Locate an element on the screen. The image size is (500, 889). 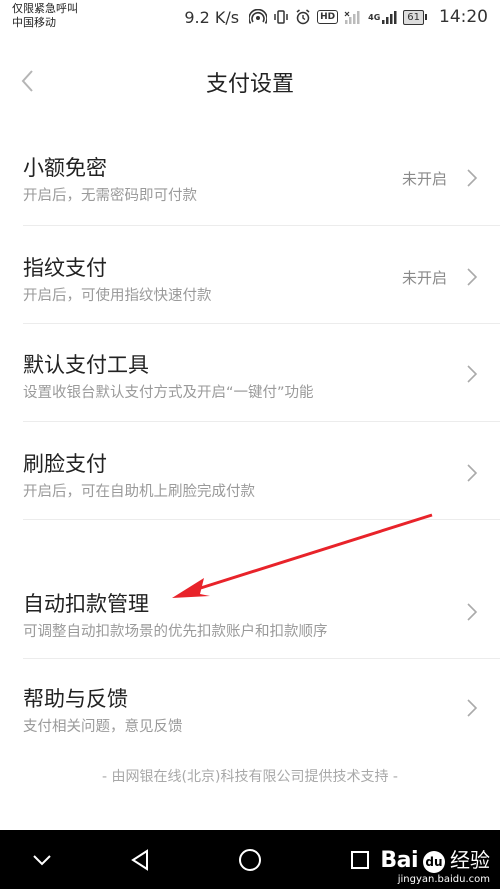
setting-title: 刷脸支付 is located at coordinates (65, 464).